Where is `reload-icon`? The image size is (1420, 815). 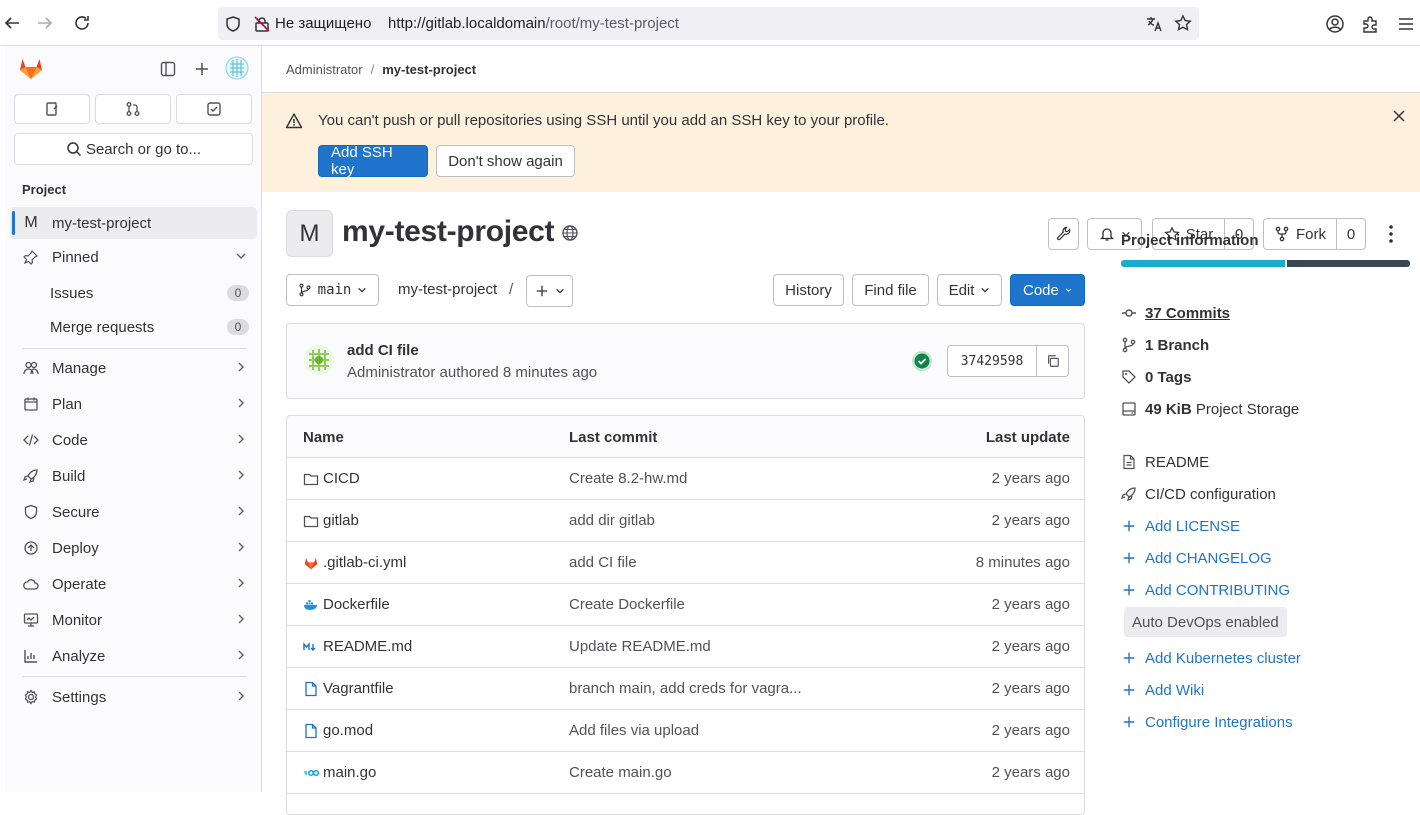 reload-icon is located at coordinates (82, 23).